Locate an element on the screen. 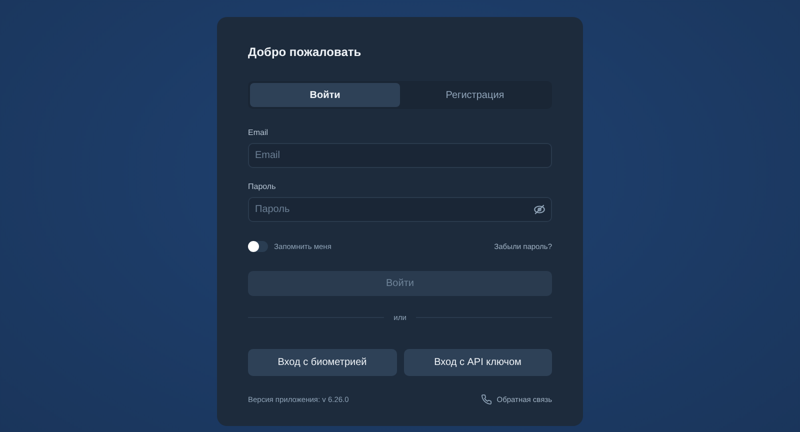 Image resolution: width=800 pixels, height=432 pixels. field-label: Email is located at coordinates (259, 132).